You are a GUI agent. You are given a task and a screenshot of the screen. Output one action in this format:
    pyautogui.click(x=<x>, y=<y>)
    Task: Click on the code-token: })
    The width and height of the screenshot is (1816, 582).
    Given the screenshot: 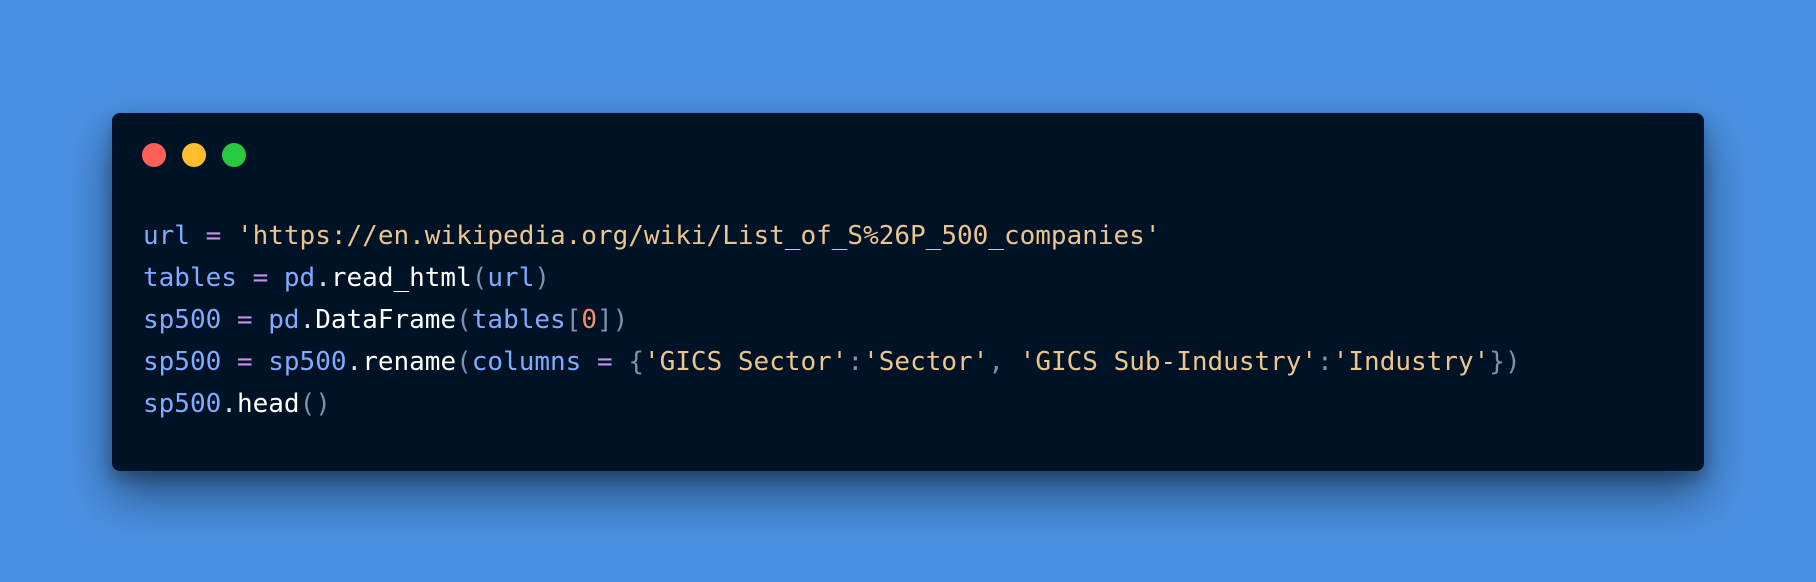 What is the action you would take?
    pyautogui.click(x=1505, y=362)
    